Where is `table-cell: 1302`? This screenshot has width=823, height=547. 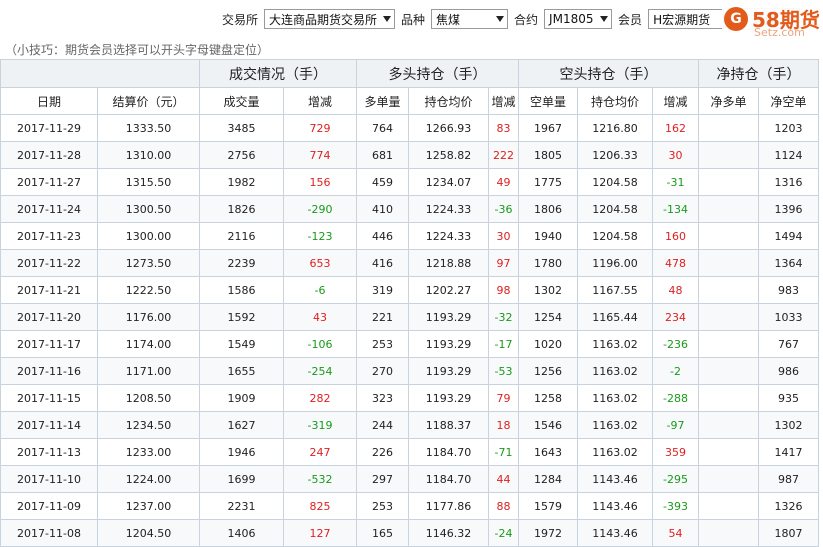
table-cell: 1302 is located at coordinates (788, 425).